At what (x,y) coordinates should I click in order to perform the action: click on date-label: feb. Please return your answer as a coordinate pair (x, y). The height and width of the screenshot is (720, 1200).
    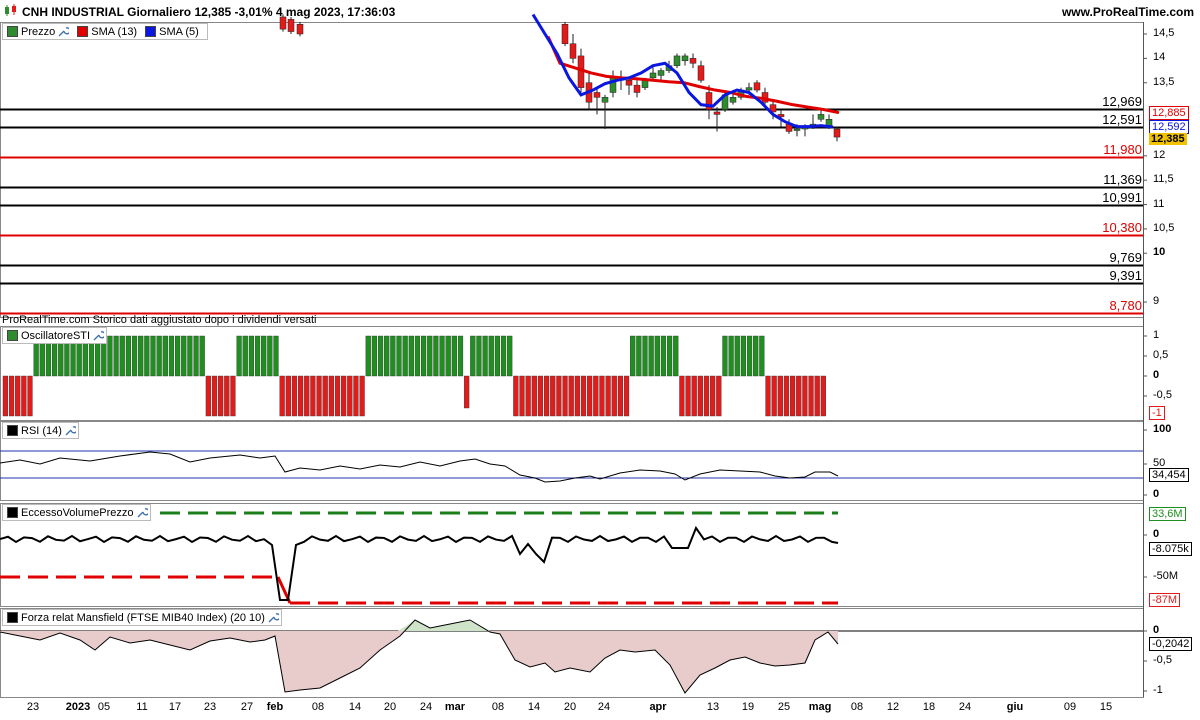
    Looking at the image, I should click on (275, 707).